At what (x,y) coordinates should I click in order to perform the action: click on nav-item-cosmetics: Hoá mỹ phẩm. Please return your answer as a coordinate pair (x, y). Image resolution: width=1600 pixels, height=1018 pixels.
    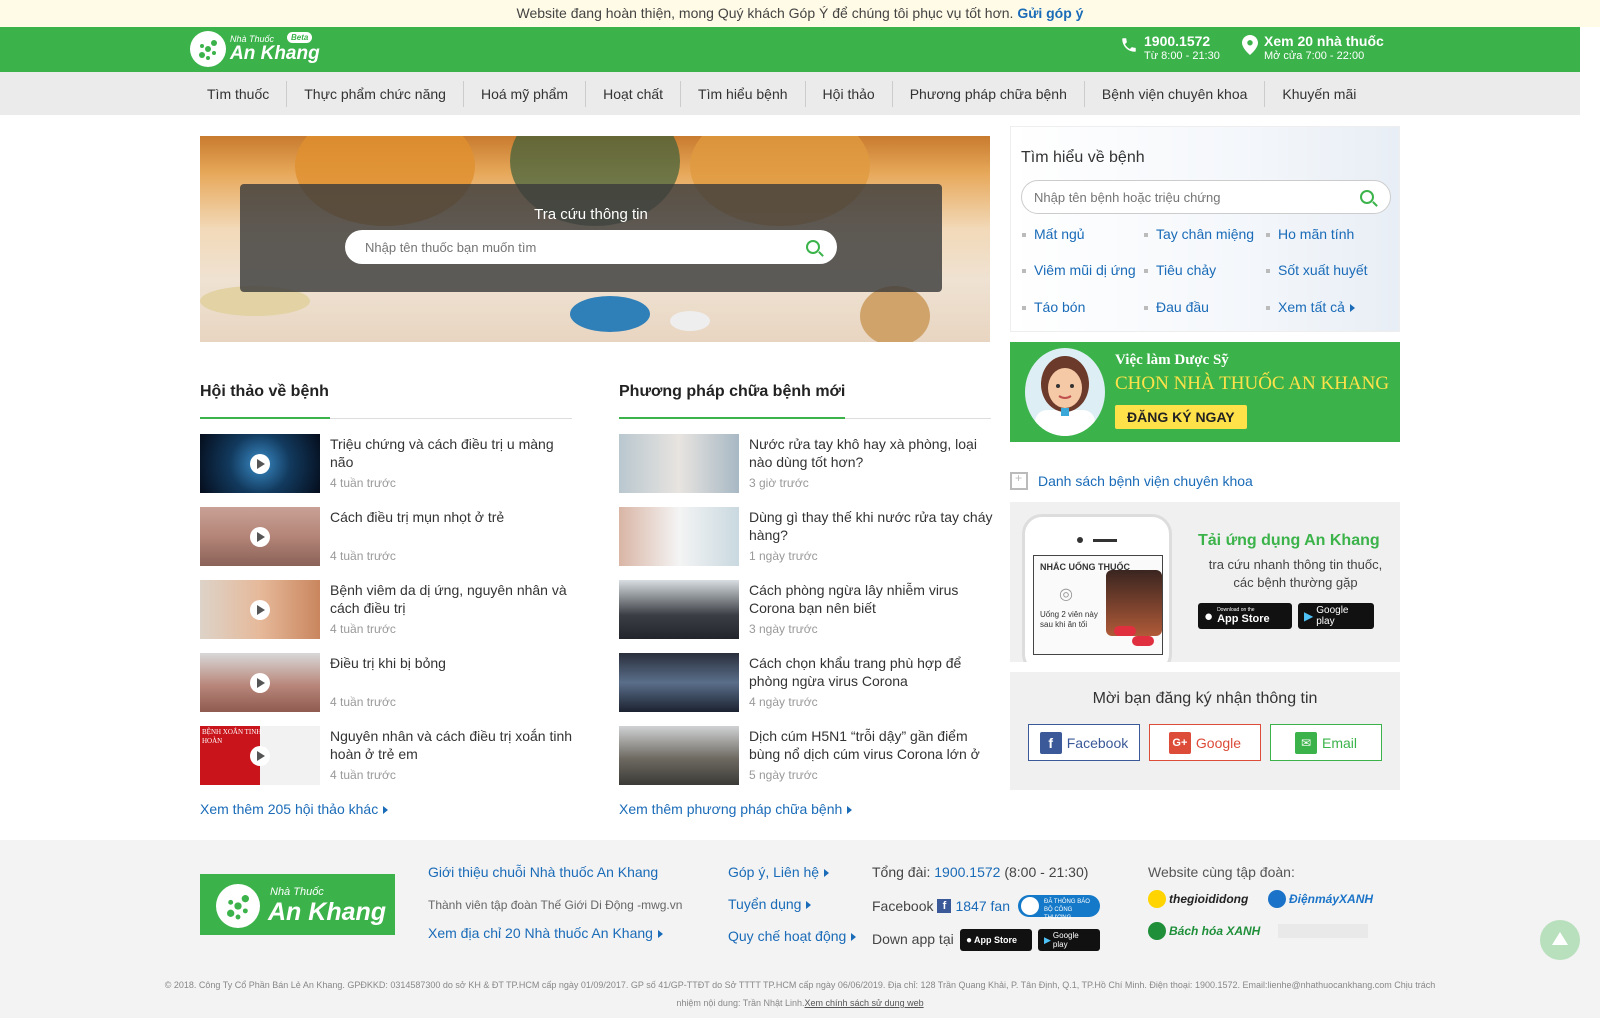
    Looking at the image, I should click on (525, 93).